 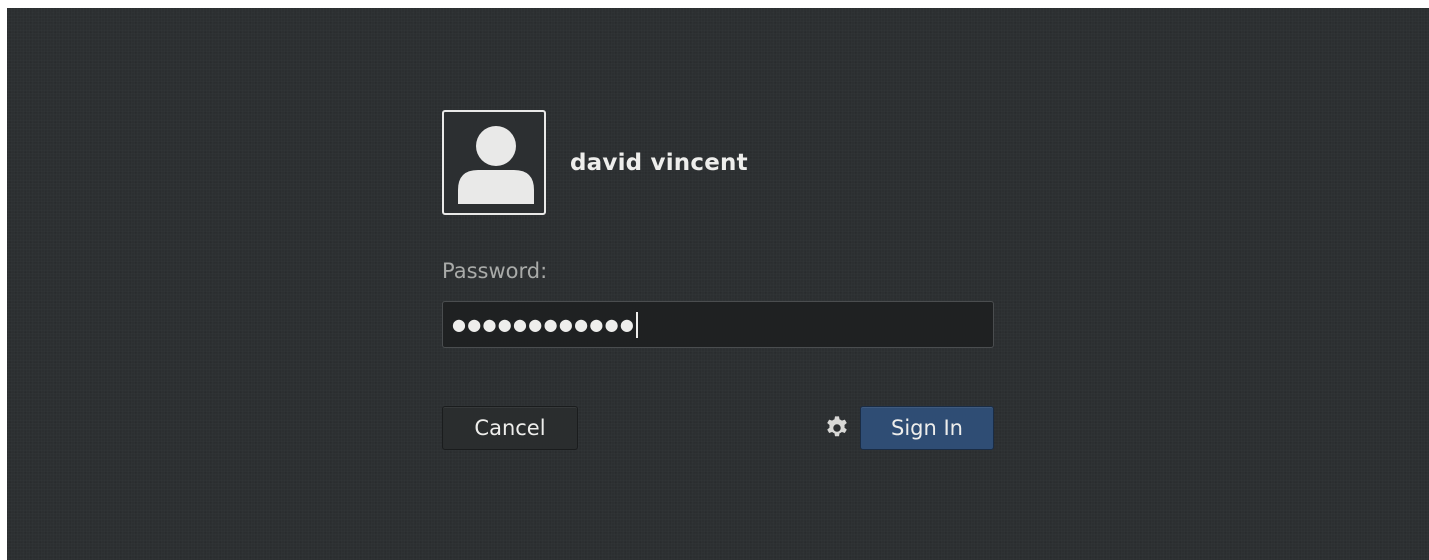 I want to click on user-row: david vincent, so click(x=595, y=162).